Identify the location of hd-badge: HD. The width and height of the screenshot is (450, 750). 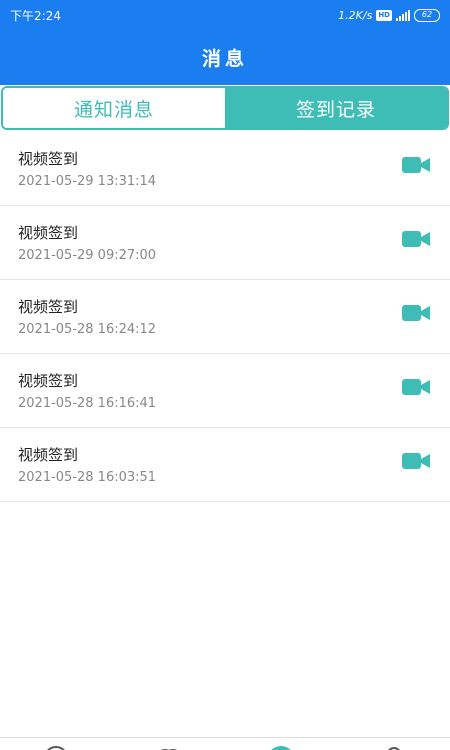
(384, 15).